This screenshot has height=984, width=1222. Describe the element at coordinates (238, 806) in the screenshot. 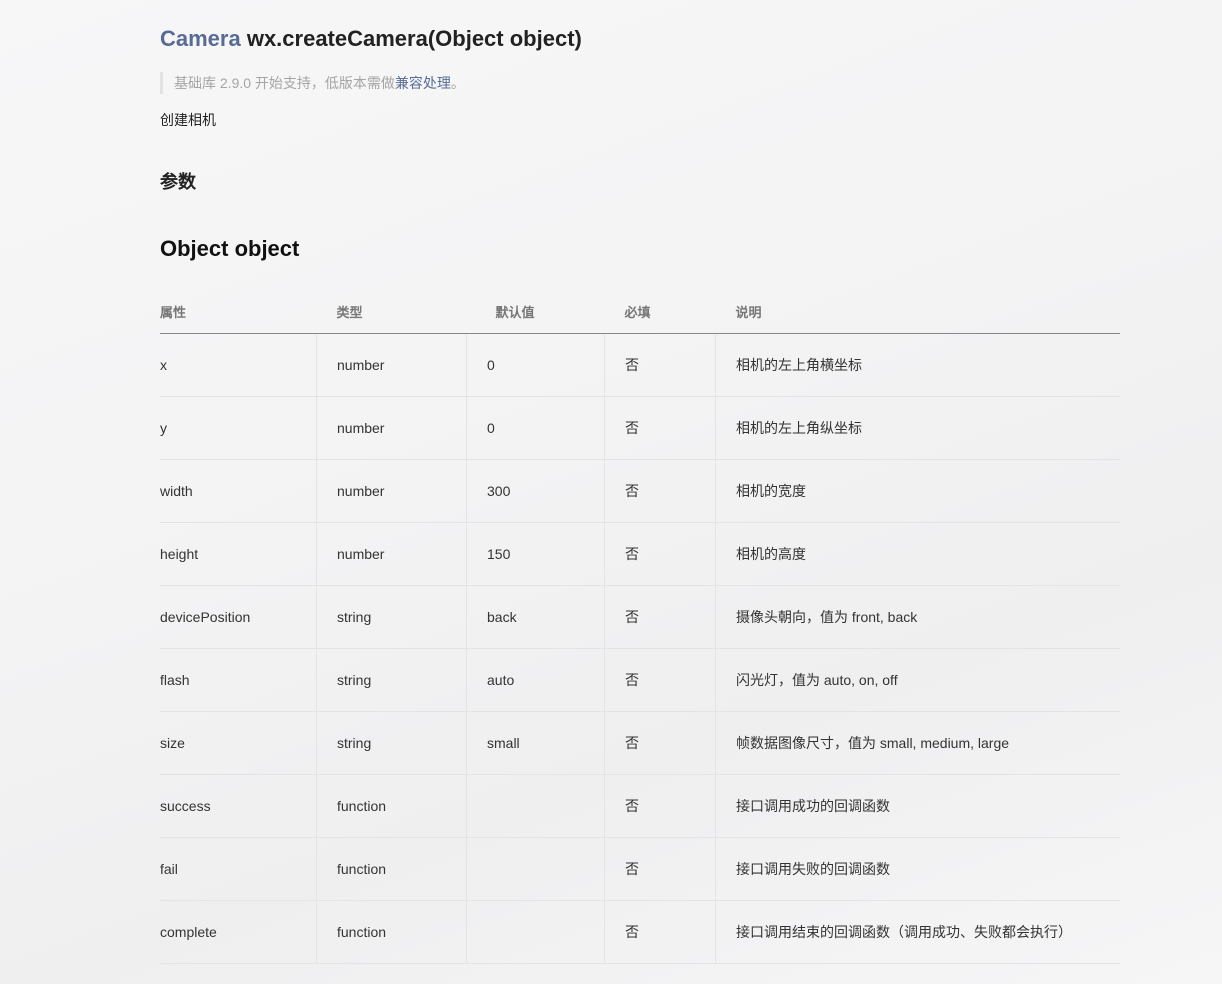

I see `cell-property: success` at that location.